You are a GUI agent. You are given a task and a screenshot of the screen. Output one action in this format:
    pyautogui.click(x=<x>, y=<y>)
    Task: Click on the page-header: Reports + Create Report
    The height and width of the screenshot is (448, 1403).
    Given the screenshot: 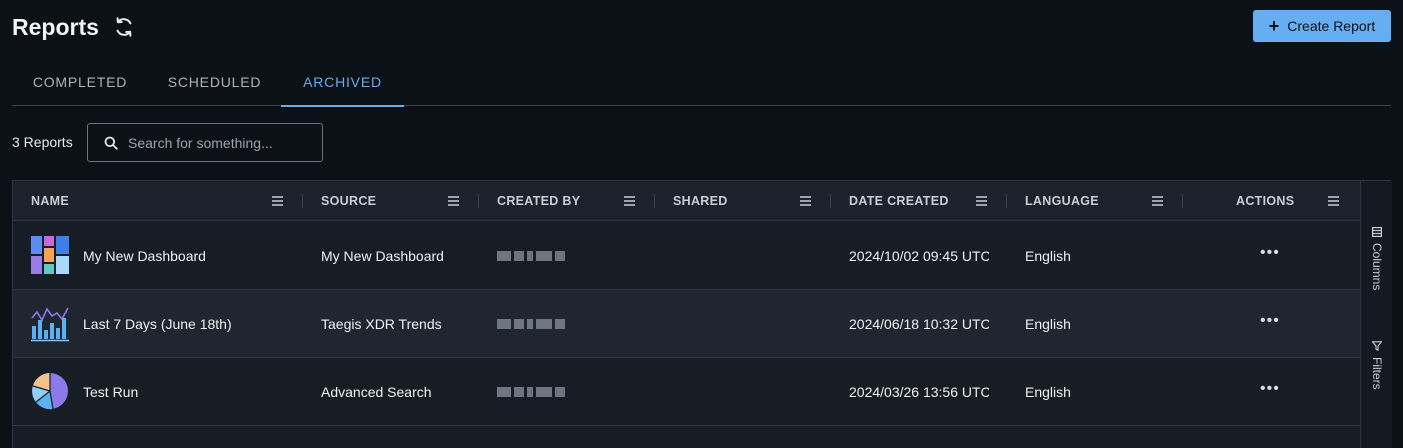 What is the action you would take?
    pyautogui.click(x=701, y=27)
    